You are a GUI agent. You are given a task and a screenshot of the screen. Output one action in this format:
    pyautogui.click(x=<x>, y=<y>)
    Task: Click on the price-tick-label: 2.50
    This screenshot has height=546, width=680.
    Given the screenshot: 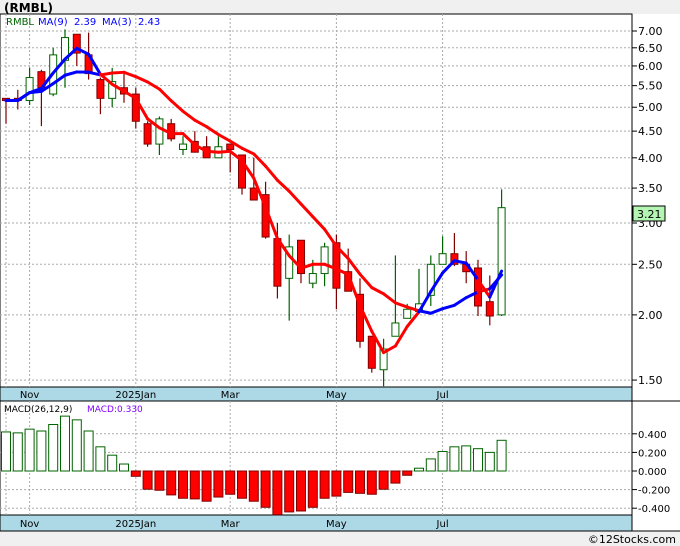 What is the action you would take?
    pyautogui.click(x=650, y=264)
    